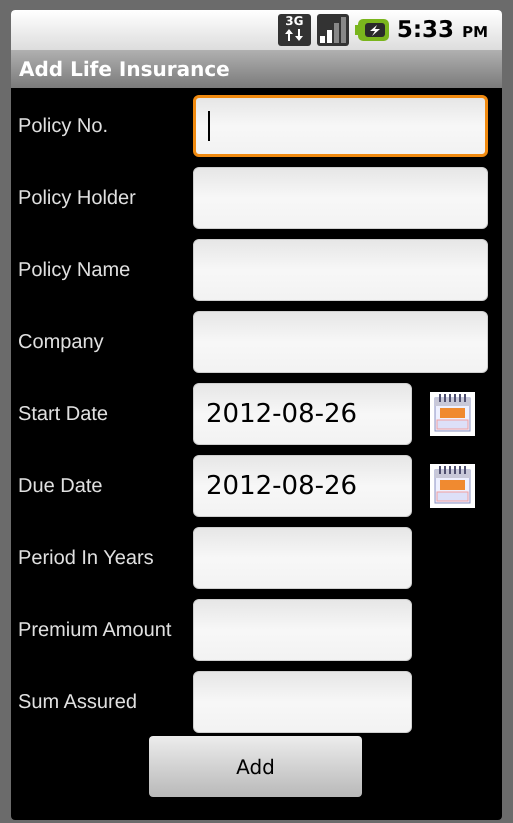 The width and height of the screenshot is (513, 823). What do you see at coordinates (63, 414) in the screenshot?
I see `field-label: Start Date` at bounding box center [63, 414].